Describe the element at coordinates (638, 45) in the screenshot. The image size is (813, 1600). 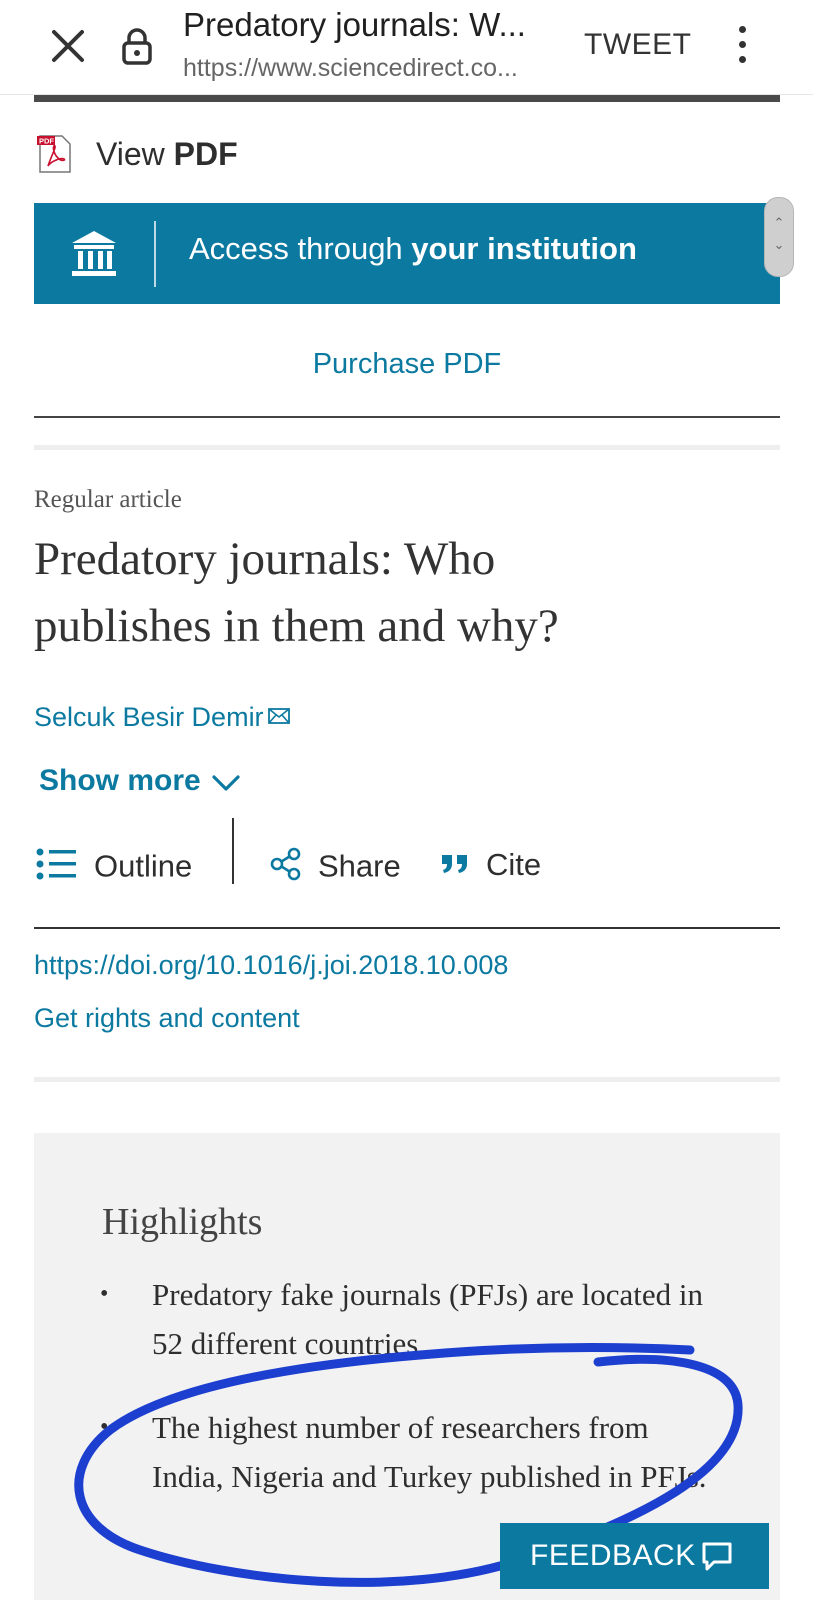
I see `tweet-button: TWEET` at that location.